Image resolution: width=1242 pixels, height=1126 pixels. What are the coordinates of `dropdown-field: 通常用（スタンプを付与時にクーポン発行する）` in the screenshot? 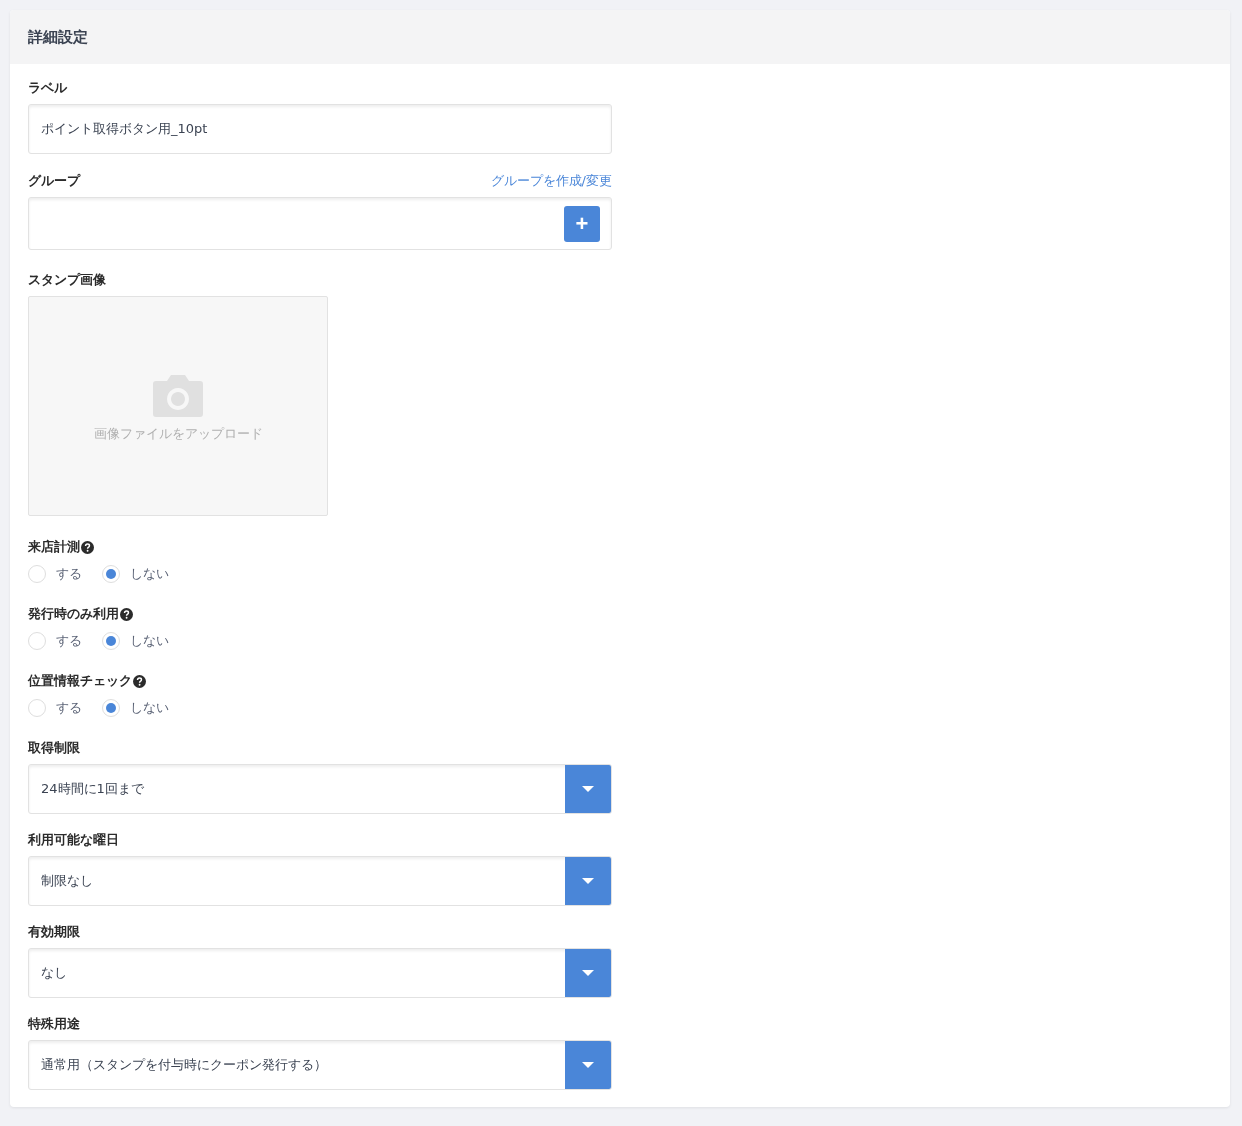 It's located at (320, 1065).